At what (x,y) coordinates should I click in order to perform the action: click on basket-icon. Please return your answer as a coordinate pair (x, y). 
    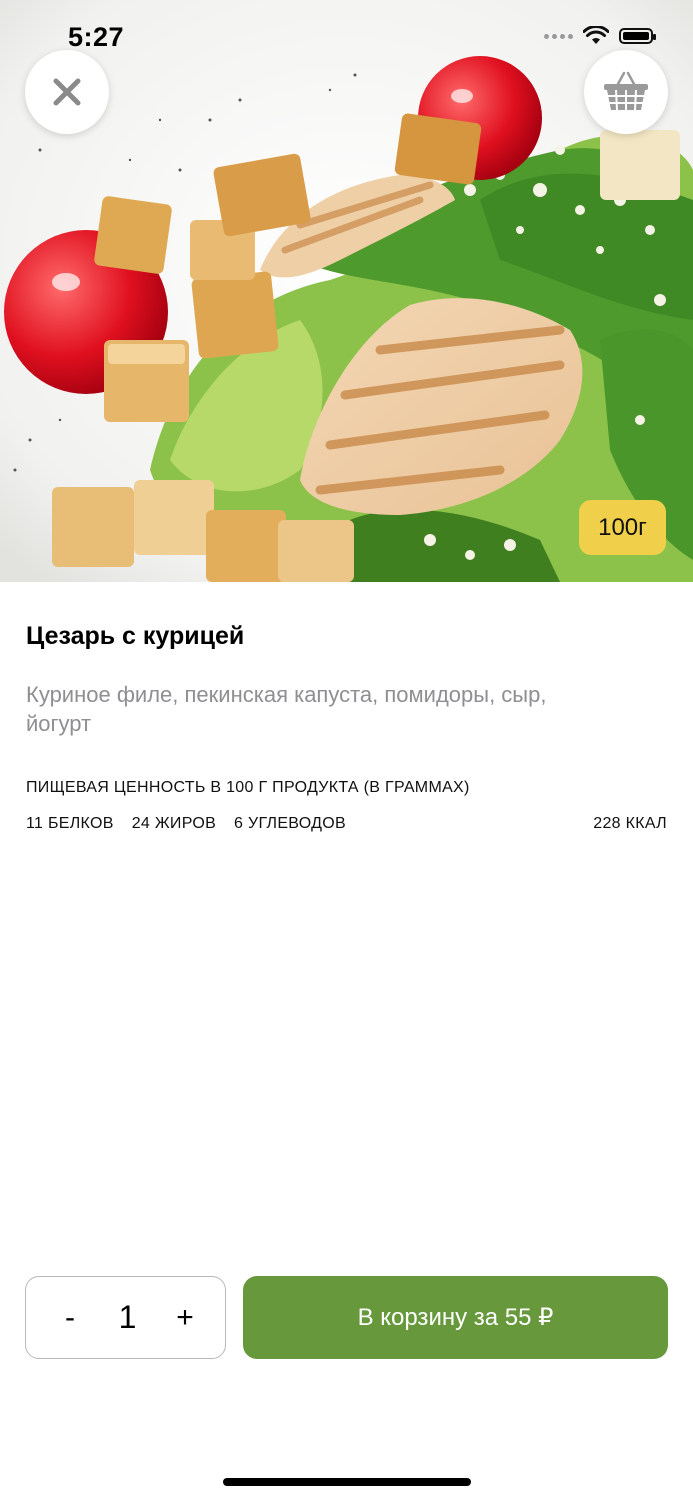
    Looking at the image, I should click on (626, 91).